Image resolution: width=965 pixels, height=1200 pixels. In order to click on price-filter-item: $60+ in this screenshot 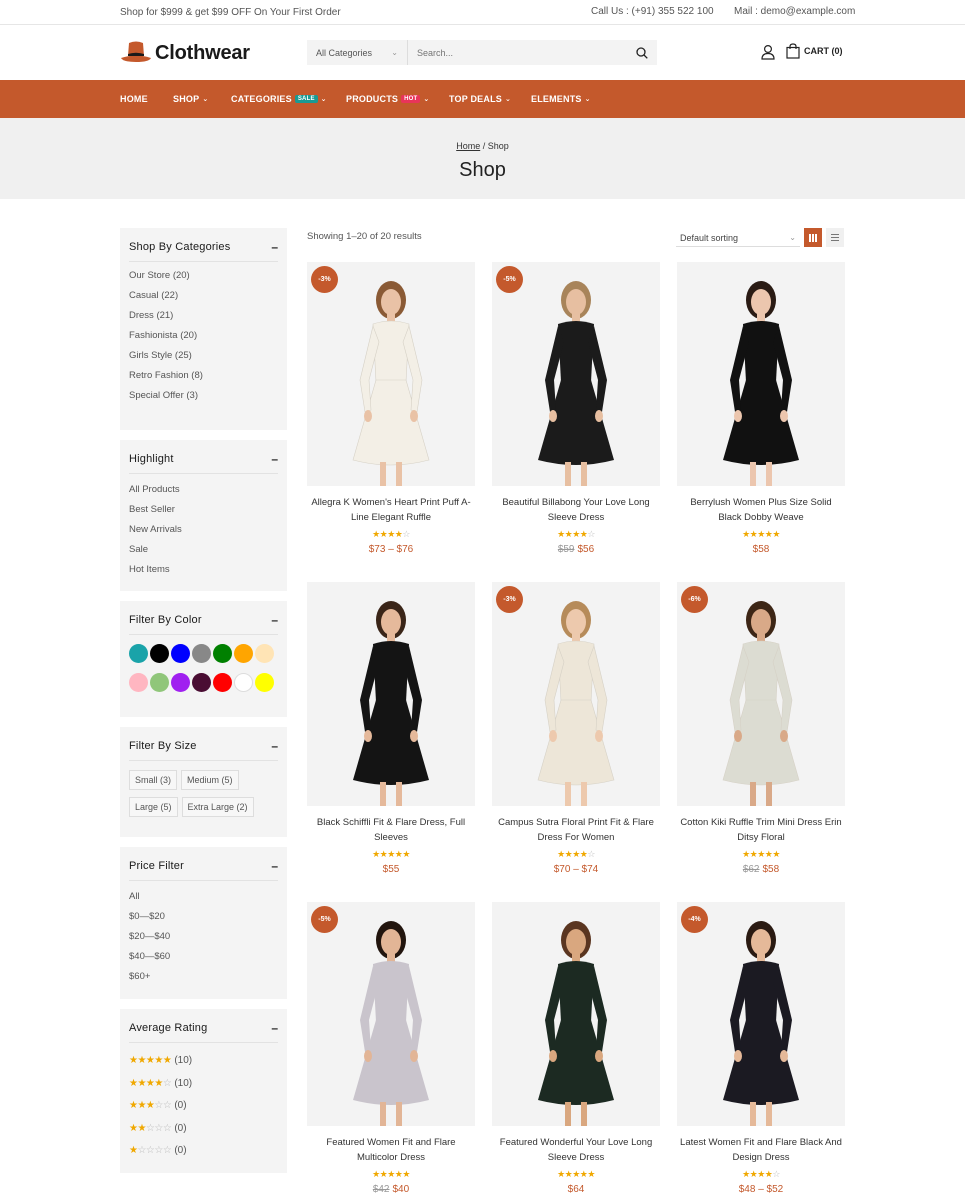, I will do `click(203, 977)`.